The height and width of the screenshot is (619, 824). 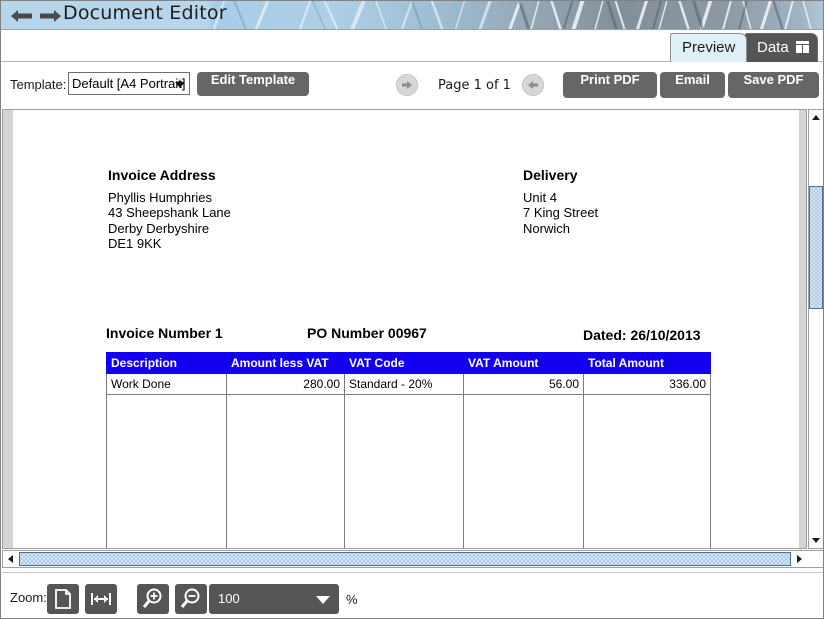 What do you see at coordinates (162, 175) in the screenshot?
I see `invoice-address-heading: Invoice Address` at bounding box center [162, 175].